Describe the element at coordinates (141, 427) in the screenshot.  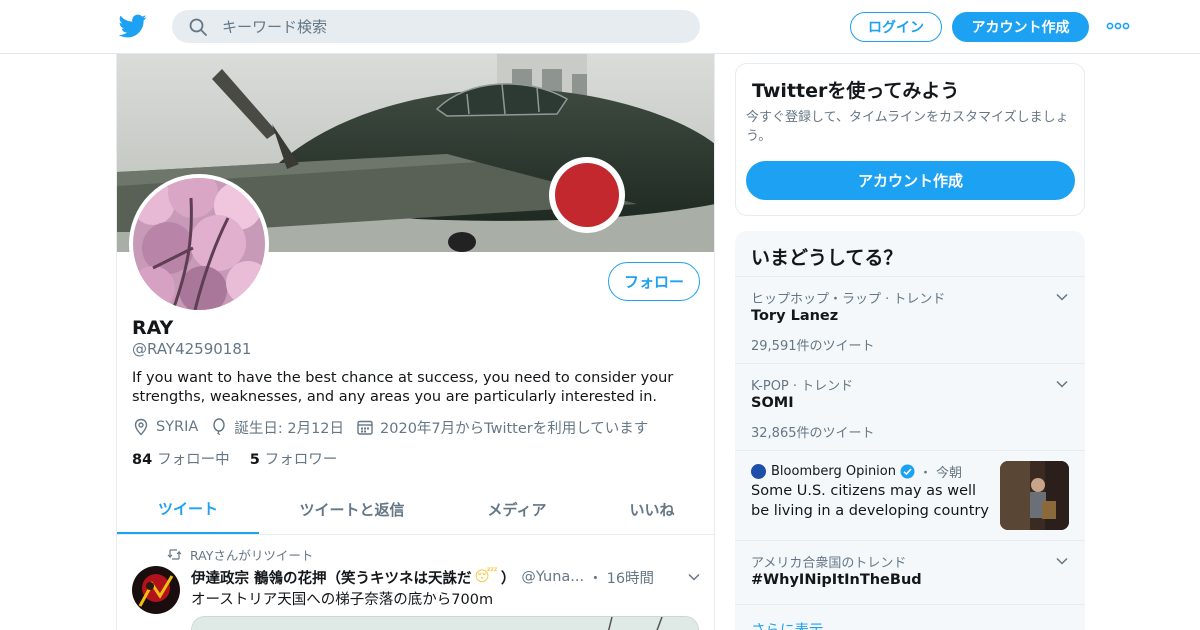
I see `location-pin-icon` at that location.